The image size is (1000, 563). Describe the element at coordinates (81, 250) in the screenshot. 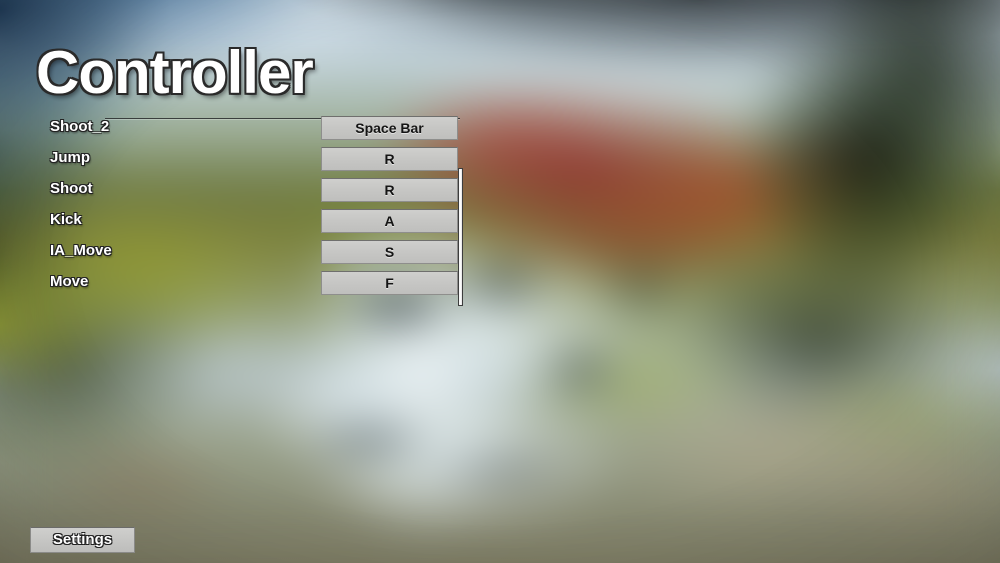

I see `binding-action-label: IA_Move` at that location.